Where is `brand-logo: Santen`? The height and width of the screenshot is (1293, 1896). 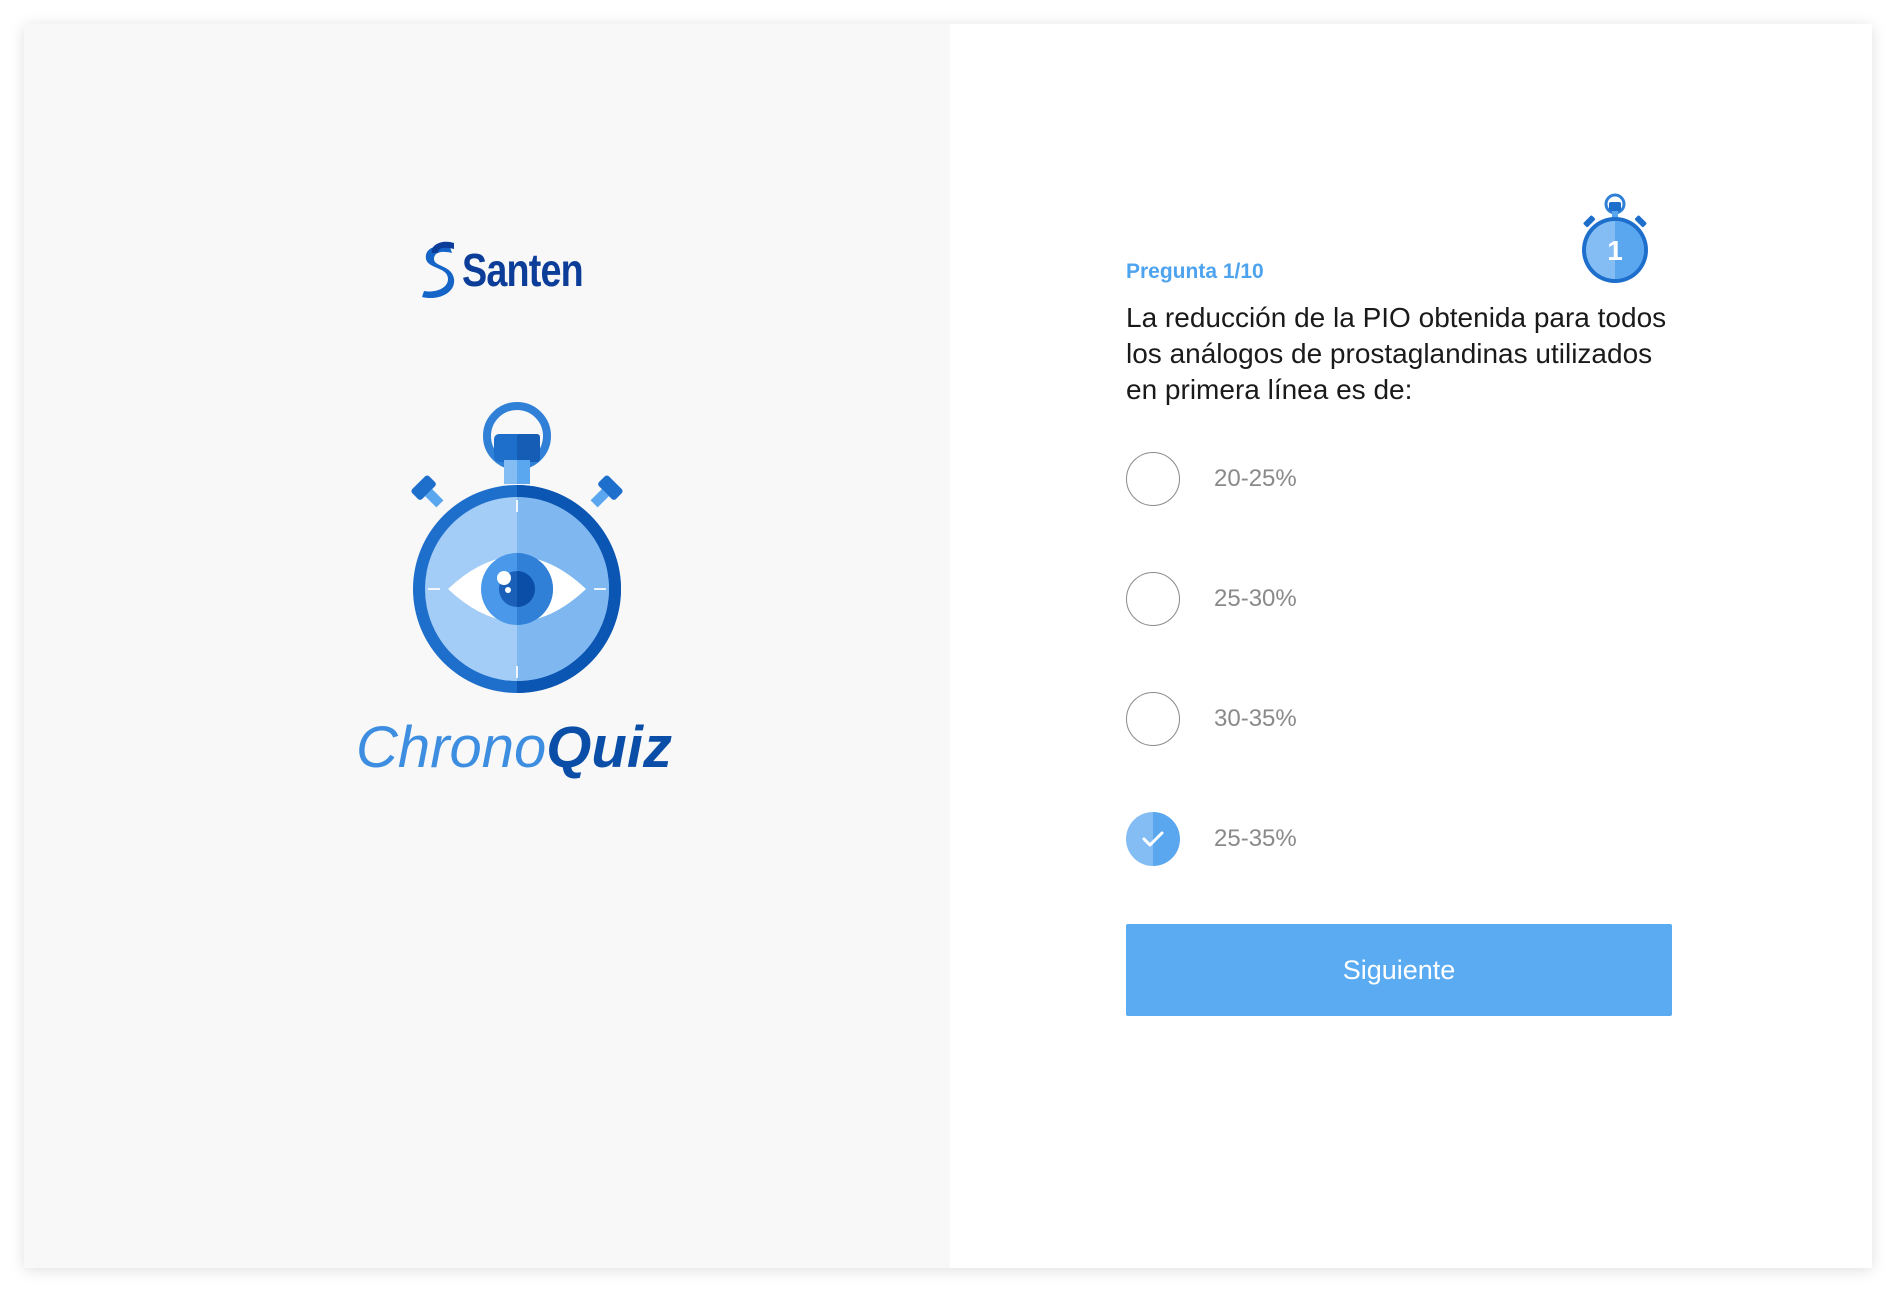 brand-logo: Santen is located at coordinates (514, 270).